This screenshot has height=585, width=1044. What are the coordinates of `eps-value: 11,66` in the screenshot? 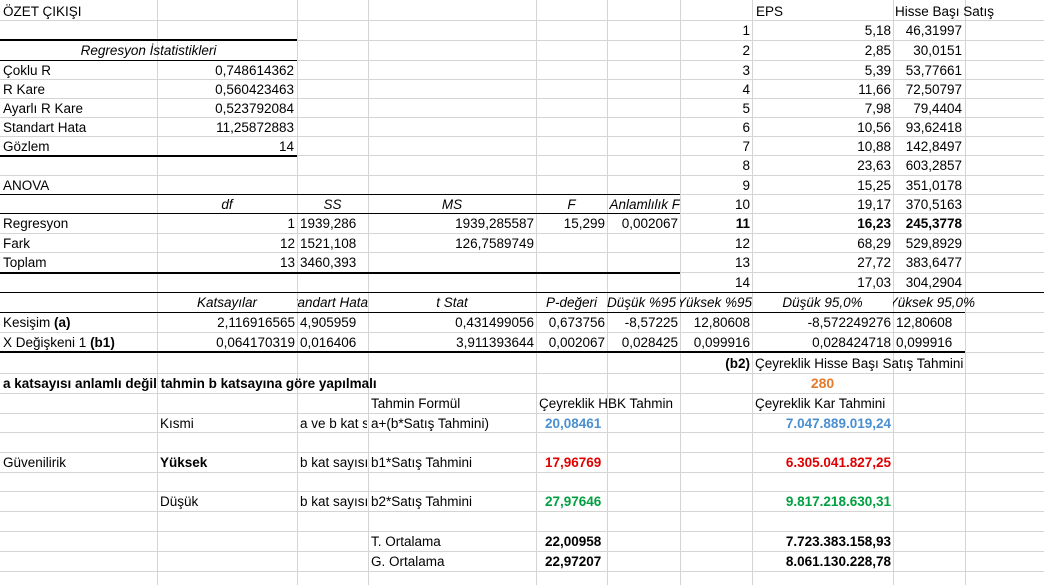 It's located at (821, 89).